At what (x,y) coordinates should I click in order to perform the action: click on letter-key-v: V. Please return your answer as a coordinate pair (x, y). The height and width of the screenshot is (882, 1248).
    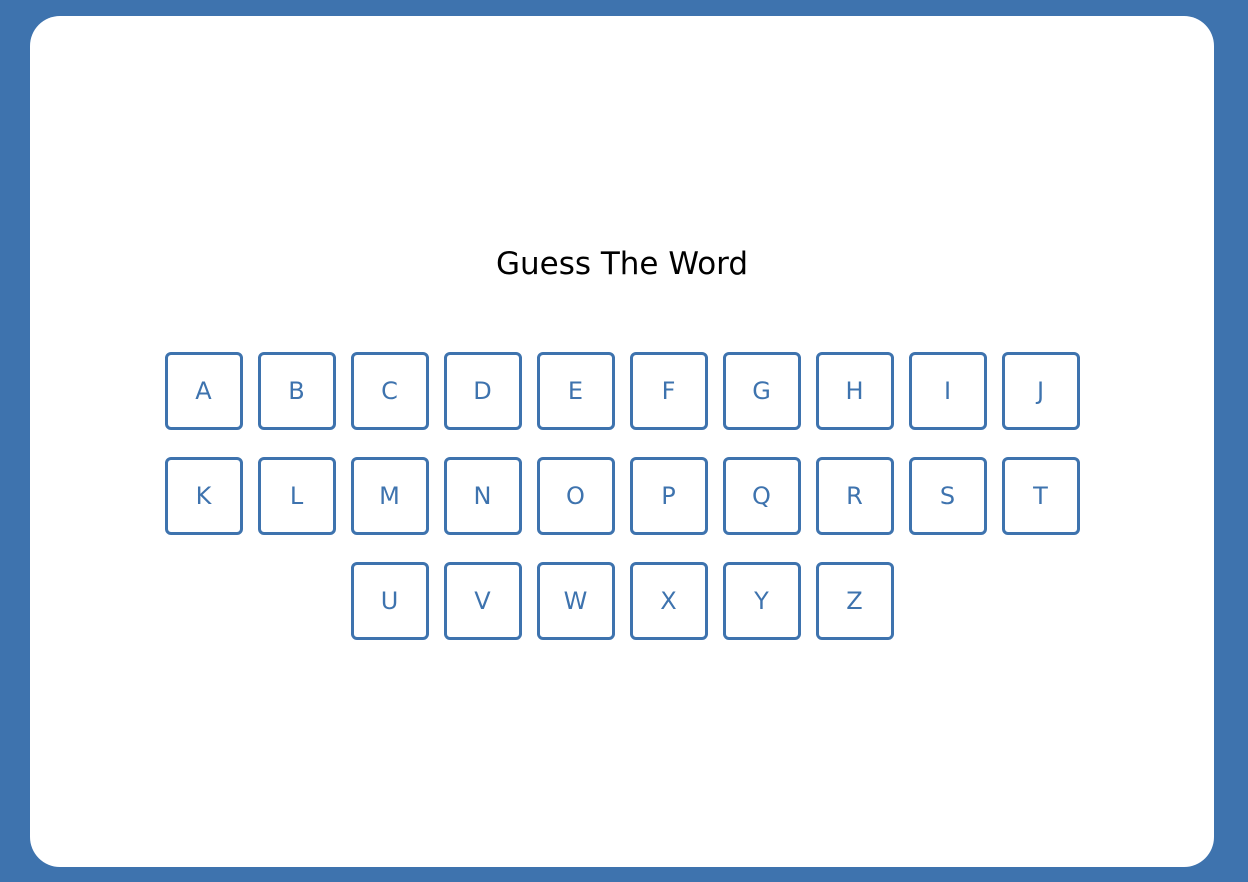
    Looking at the image, I should click on (482, 601).